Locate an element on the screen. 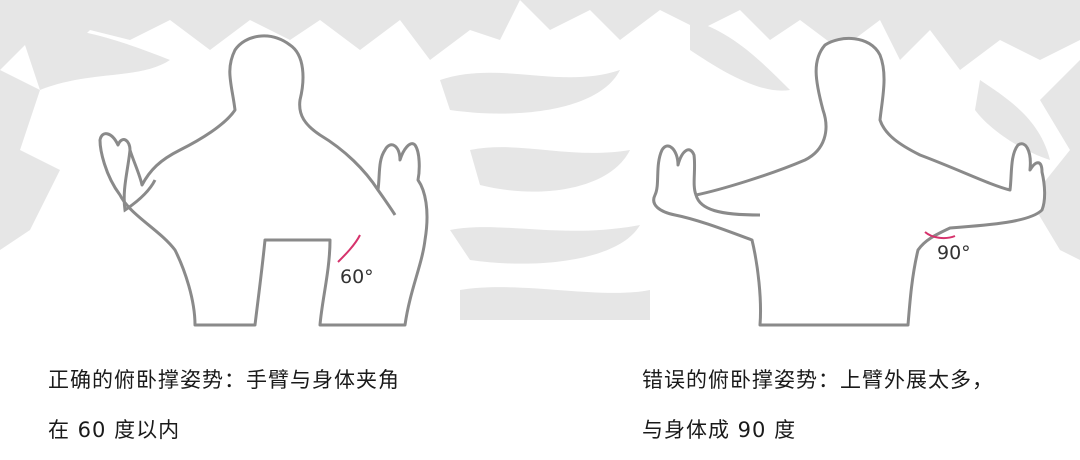 The image size is (1080, 460). angle-label-60: 60° is located at coordinates (357, 277).